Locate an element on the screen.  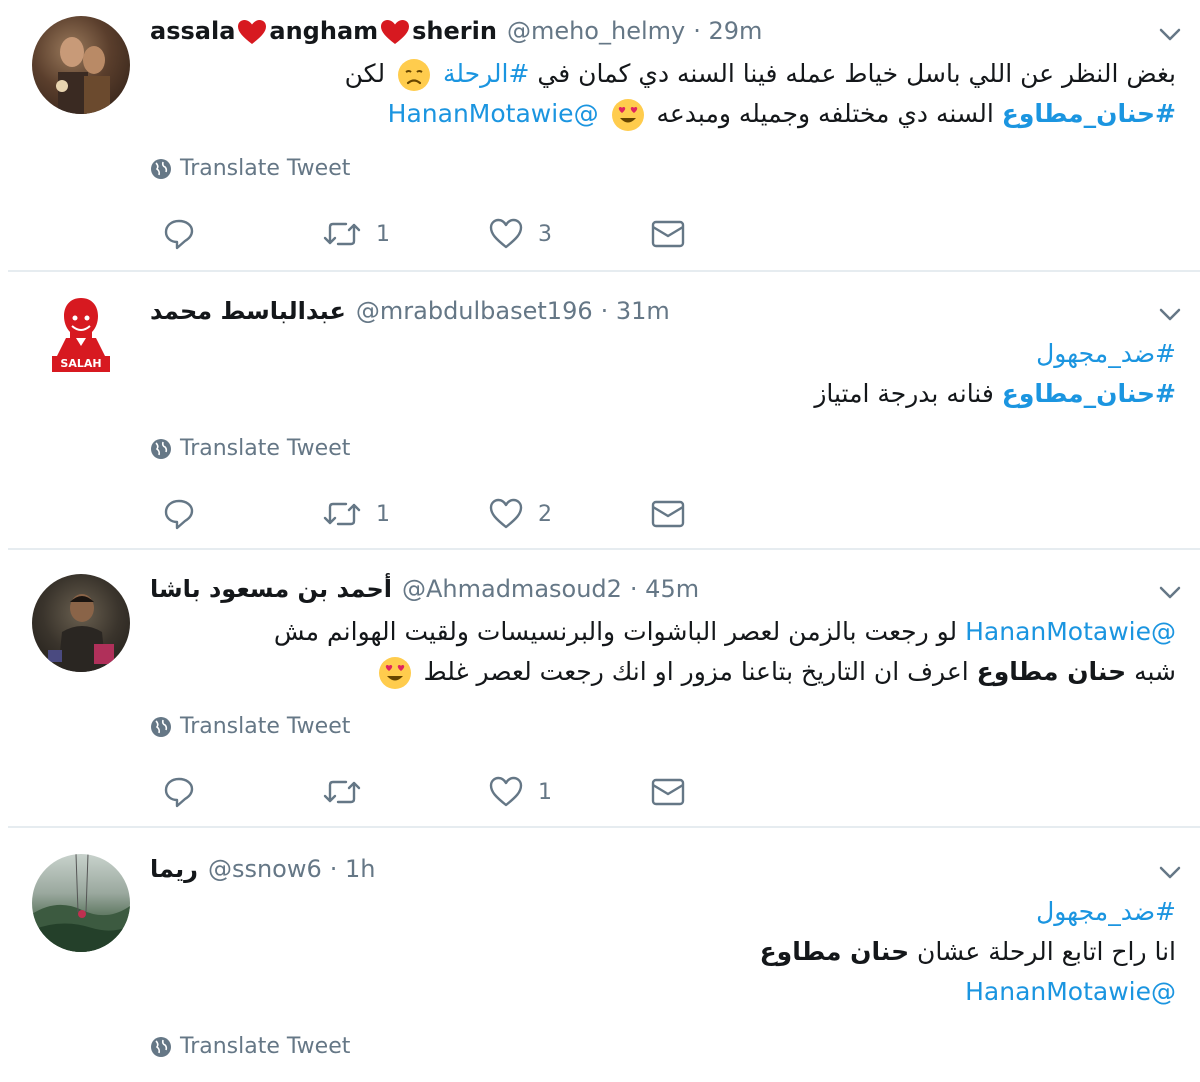
disappointed-emoji-icon is located at coordinates (414, 75).